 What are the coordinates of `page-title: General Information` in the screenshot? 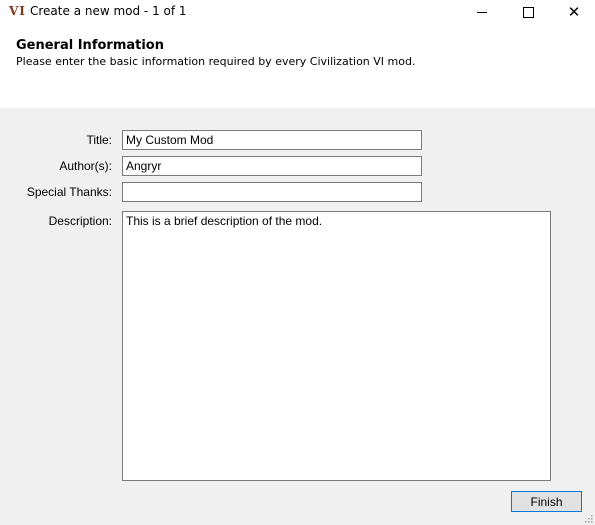 It's located at (90, 45).